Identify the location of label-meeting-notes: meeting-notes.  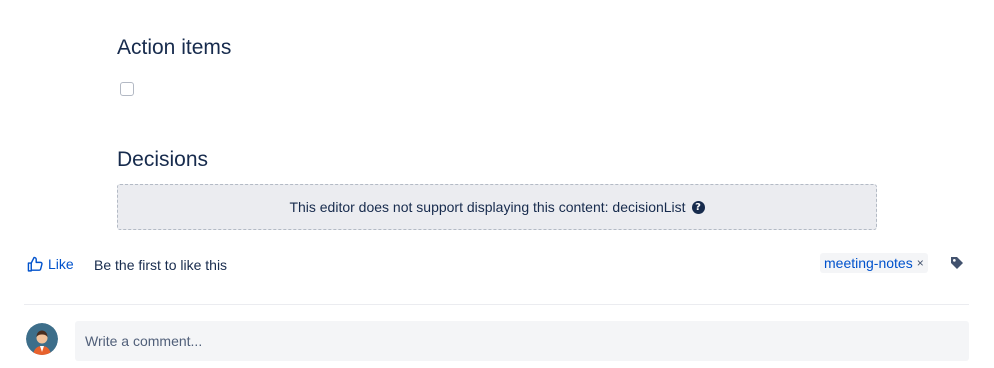
(868, 263).